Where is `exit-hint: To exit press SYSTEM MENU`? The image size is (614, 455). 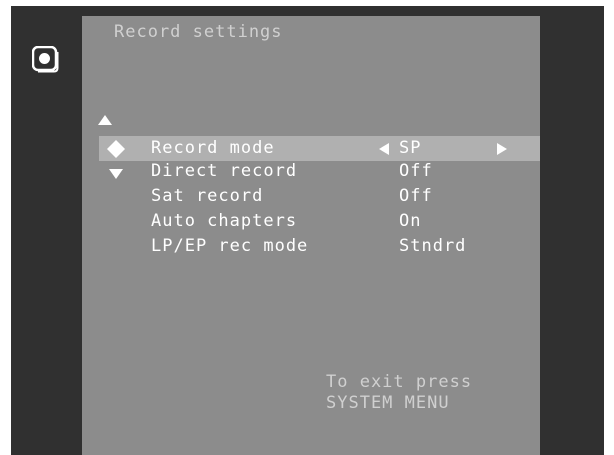
exit-hint: To exit press SYSTEM MENU is located at coordinates (399, 393).